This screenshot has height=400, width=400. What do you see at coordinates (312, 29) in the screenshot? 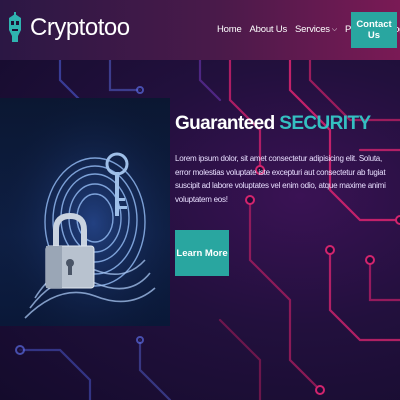
I see `nav-item-label: Services` at bounding box center [312, 29].